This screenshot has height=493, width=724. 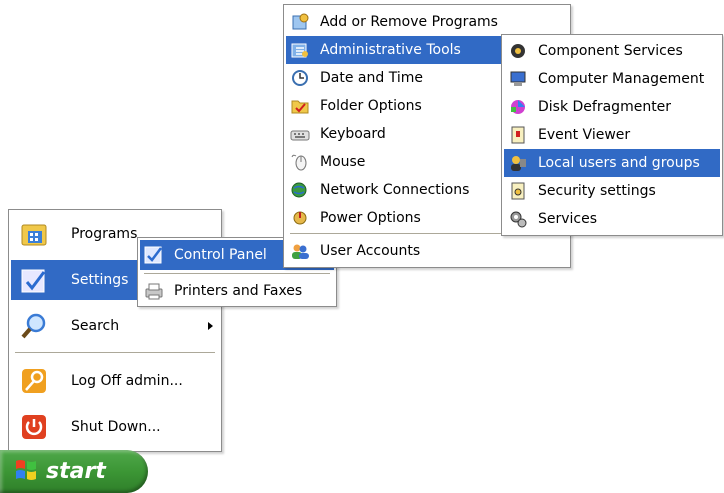 I want to click on admin-item-label: Security settings, so click(x=597, y=191).